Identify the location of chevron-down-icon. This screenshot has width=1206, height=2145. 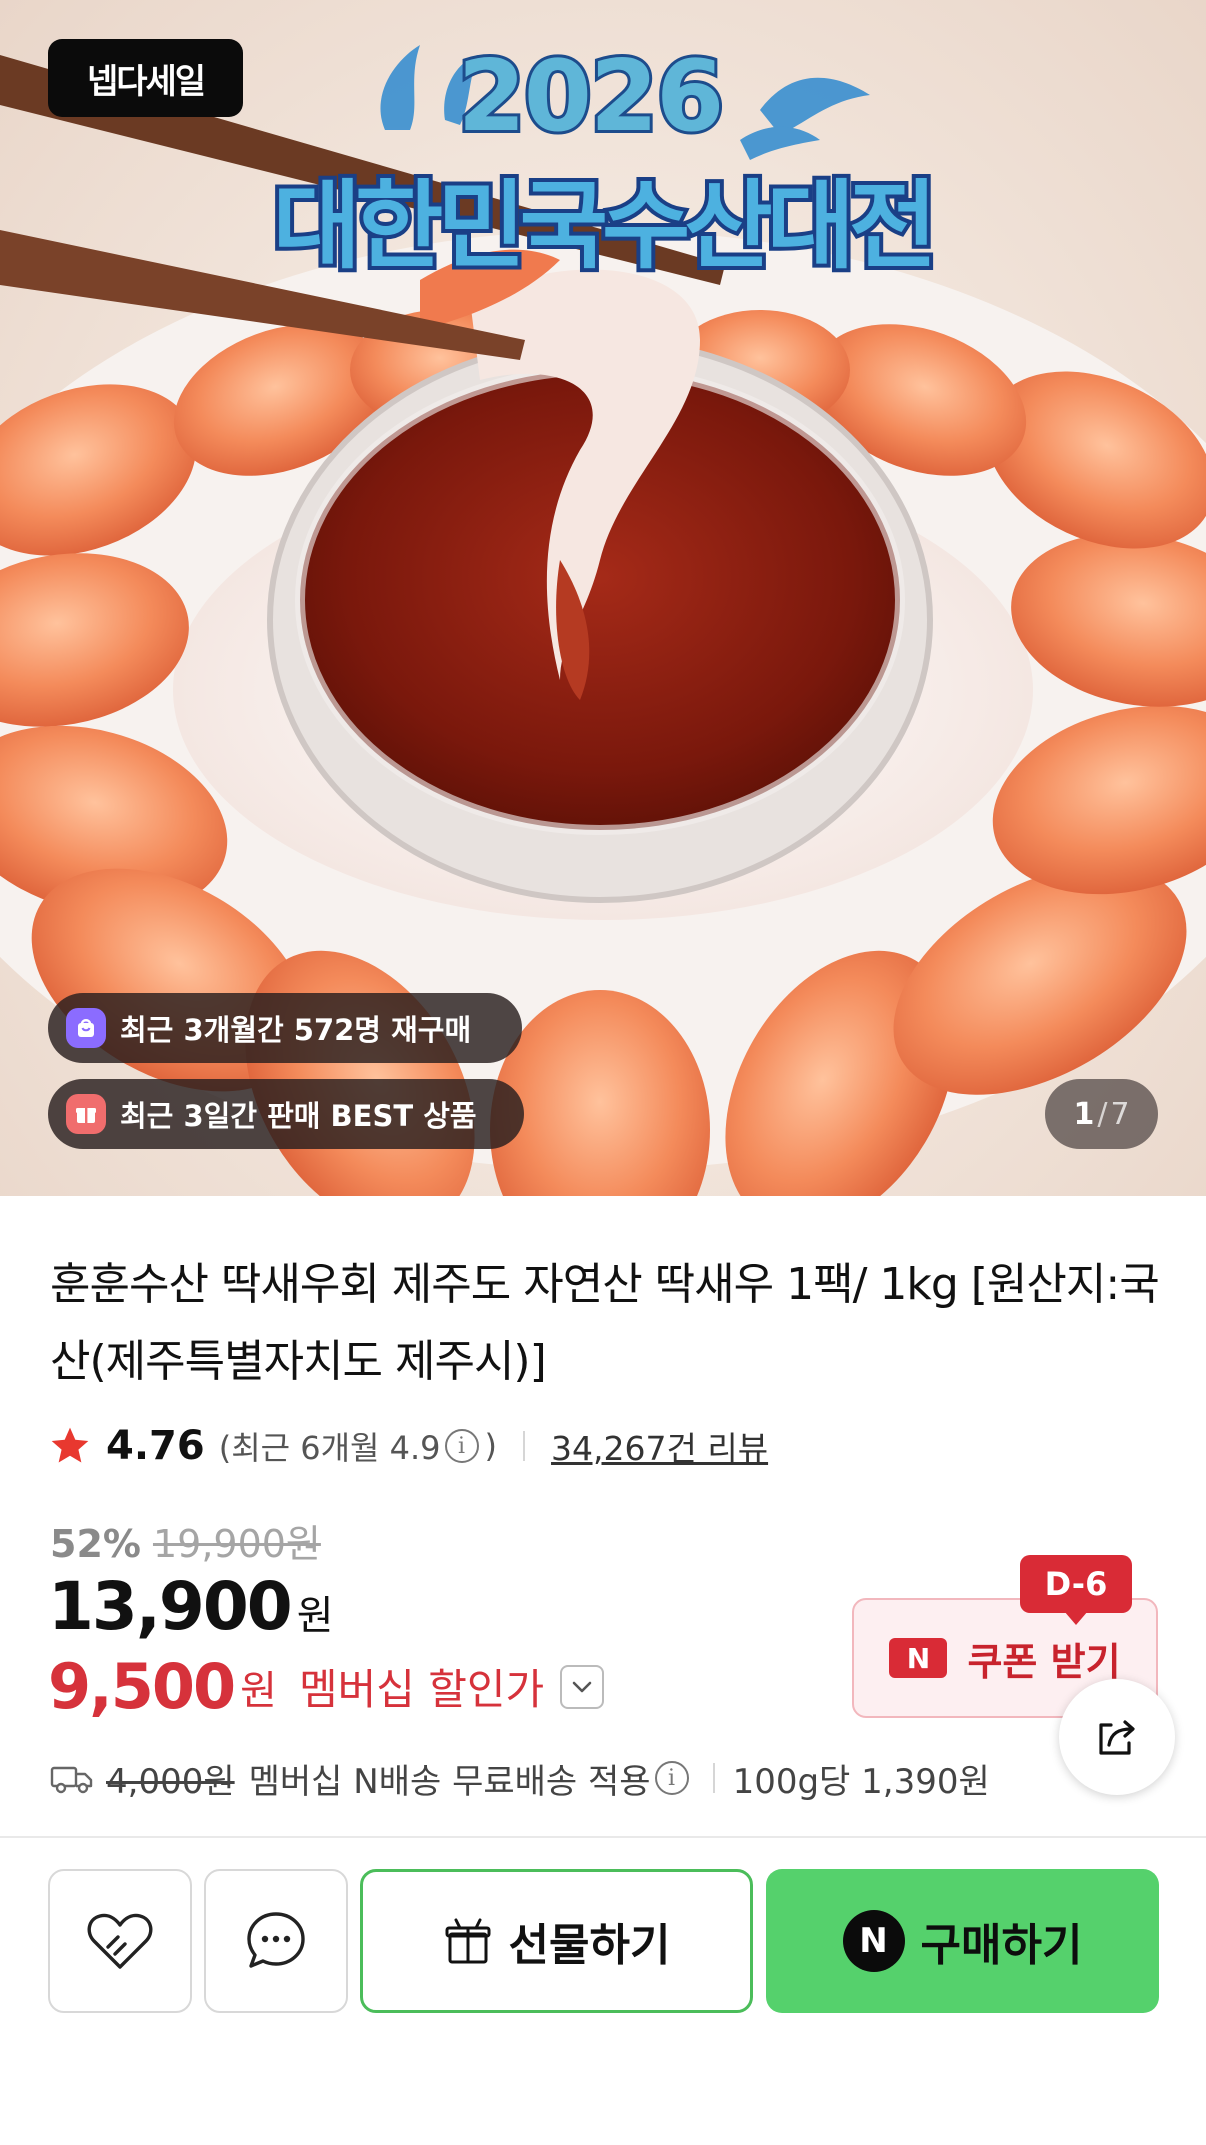
(582, 1686).